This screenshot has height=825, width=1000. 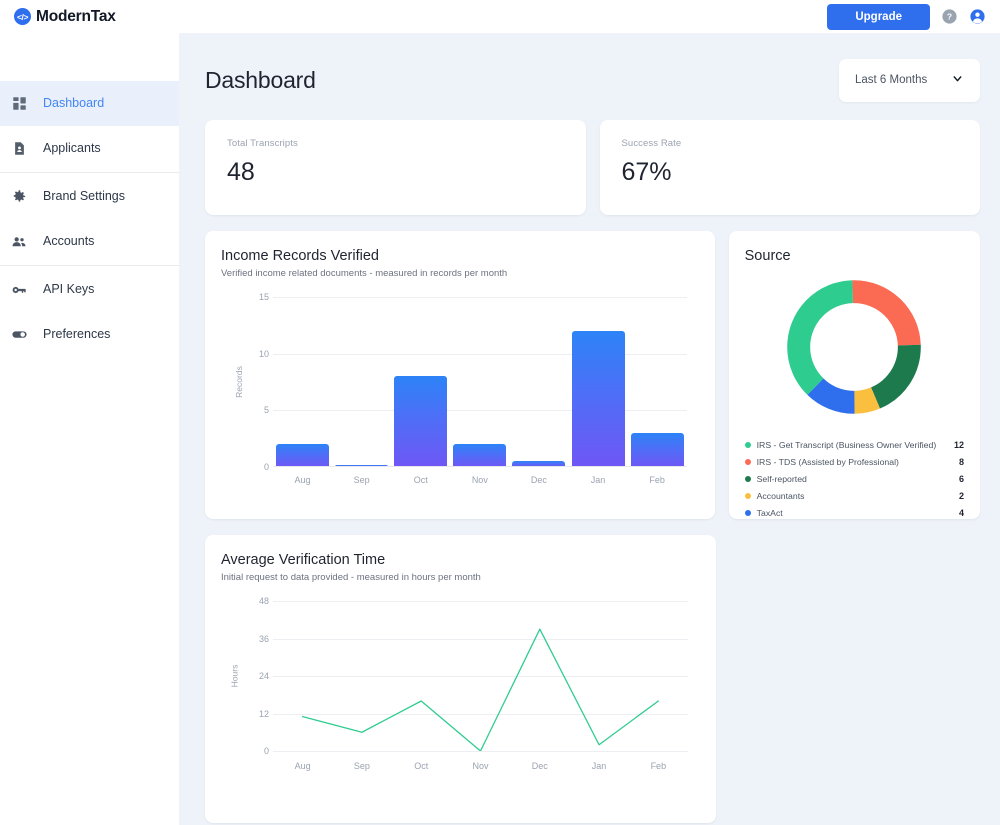 What do you see at coordinates (19, 148) in the screenshot?
I see `document-person-icon` at bounding box center [19, 148].